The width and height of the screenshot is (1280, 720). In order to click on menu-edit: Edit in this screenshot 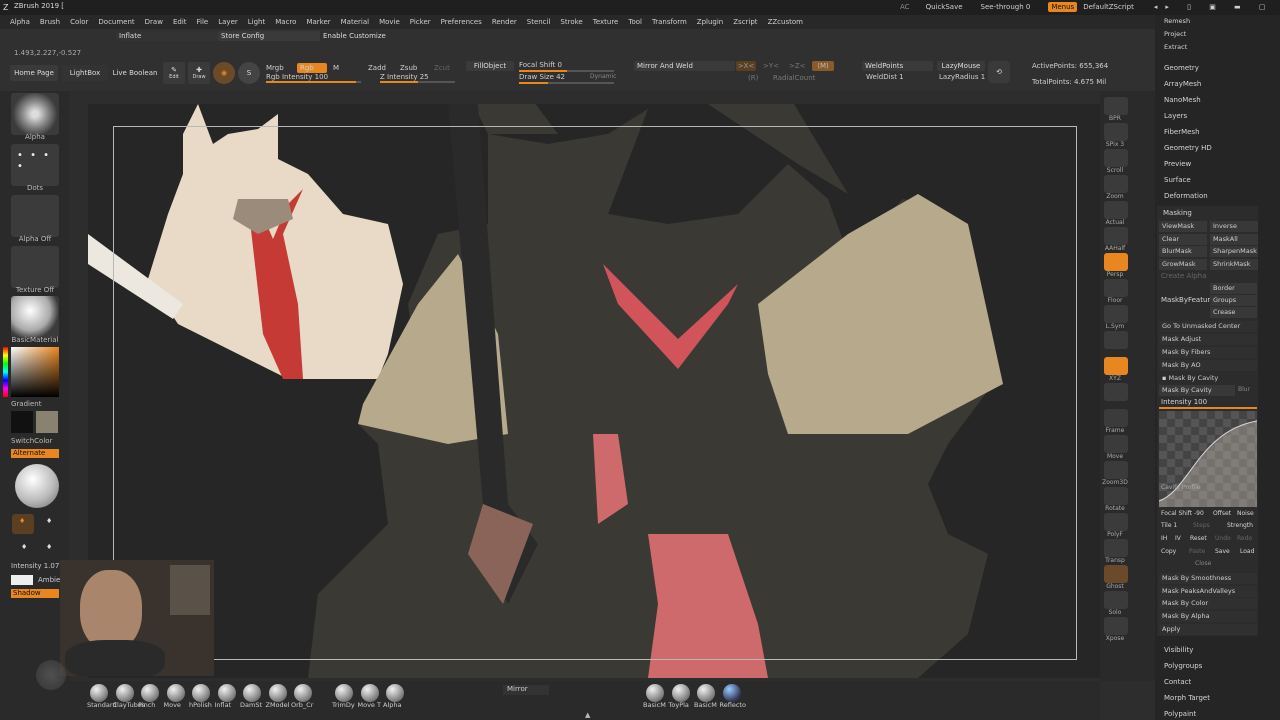, I will do `click(180, 22)`.